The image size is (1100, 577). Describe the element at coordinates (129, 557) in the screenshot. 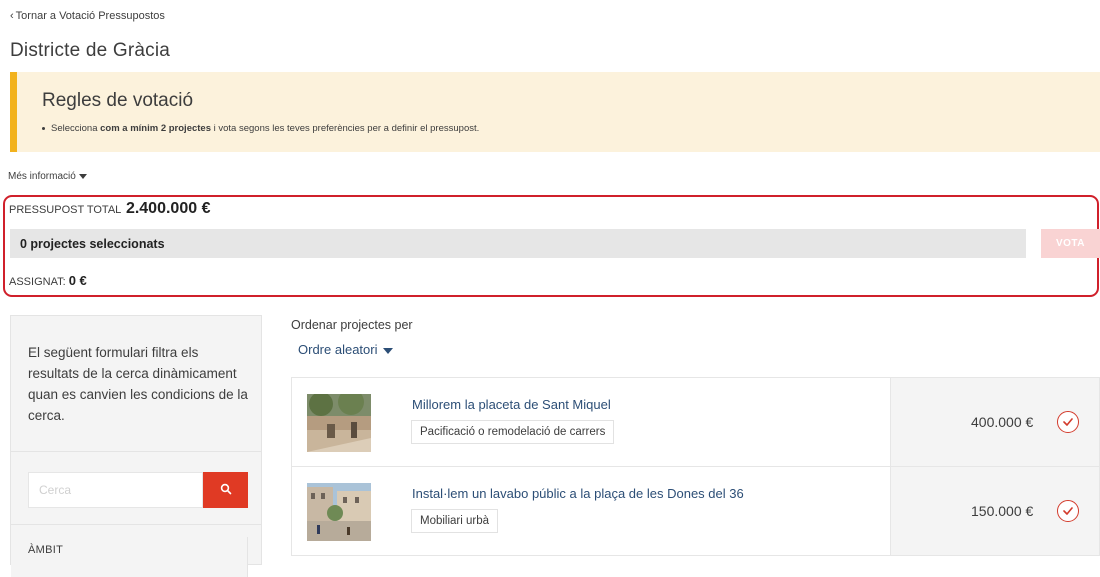

I see `scope-filter-section` at that location.